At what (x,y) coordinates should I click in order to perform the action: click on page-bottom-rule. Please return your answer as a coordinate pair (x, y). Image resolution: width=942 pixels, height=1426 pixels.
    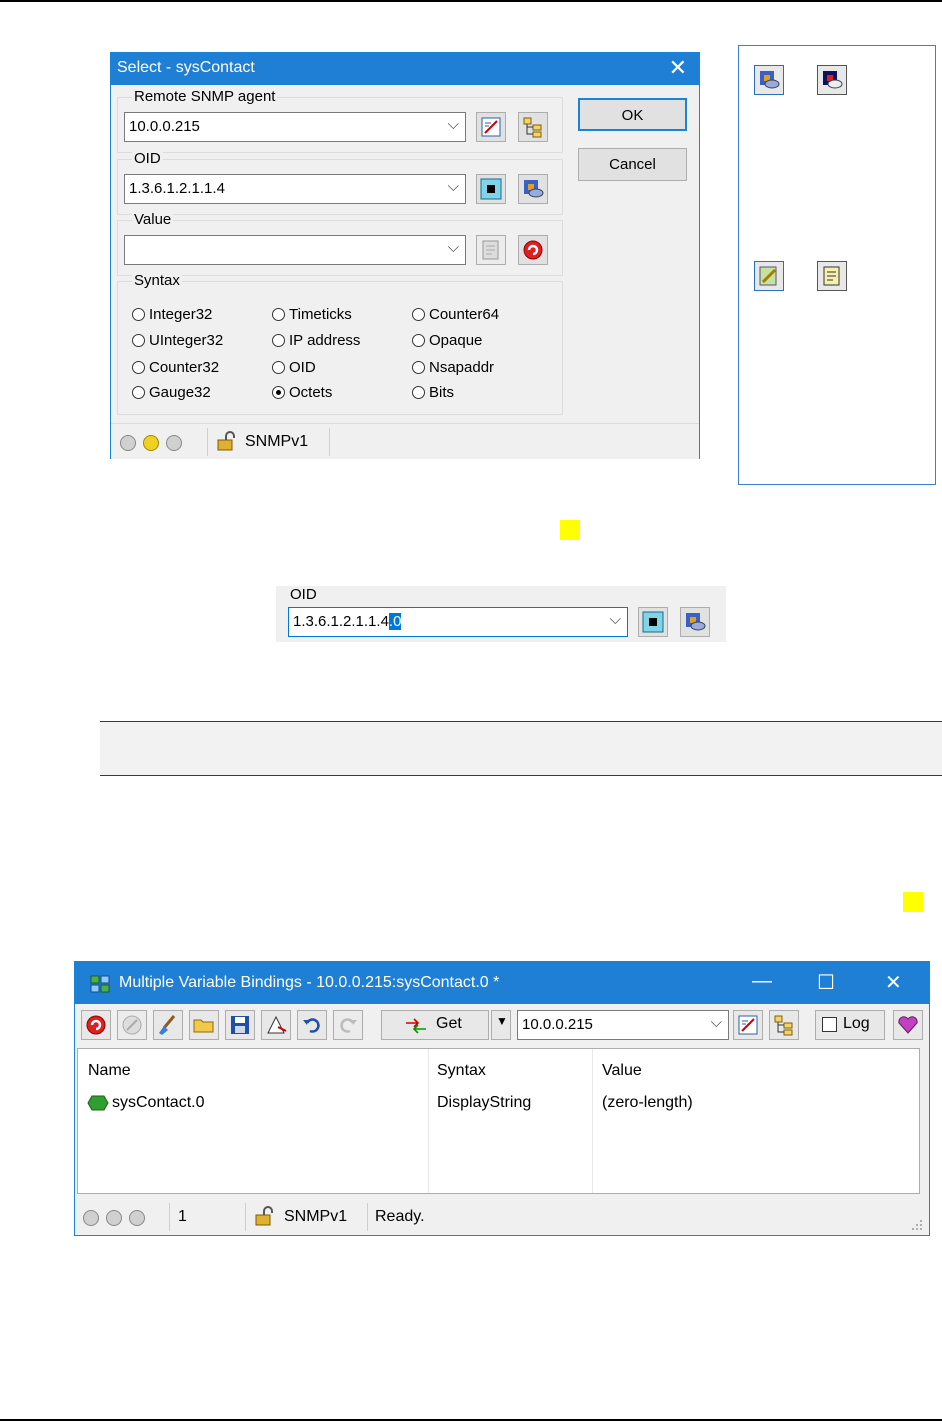
    Looking at the image, I should click on (471, 1420).